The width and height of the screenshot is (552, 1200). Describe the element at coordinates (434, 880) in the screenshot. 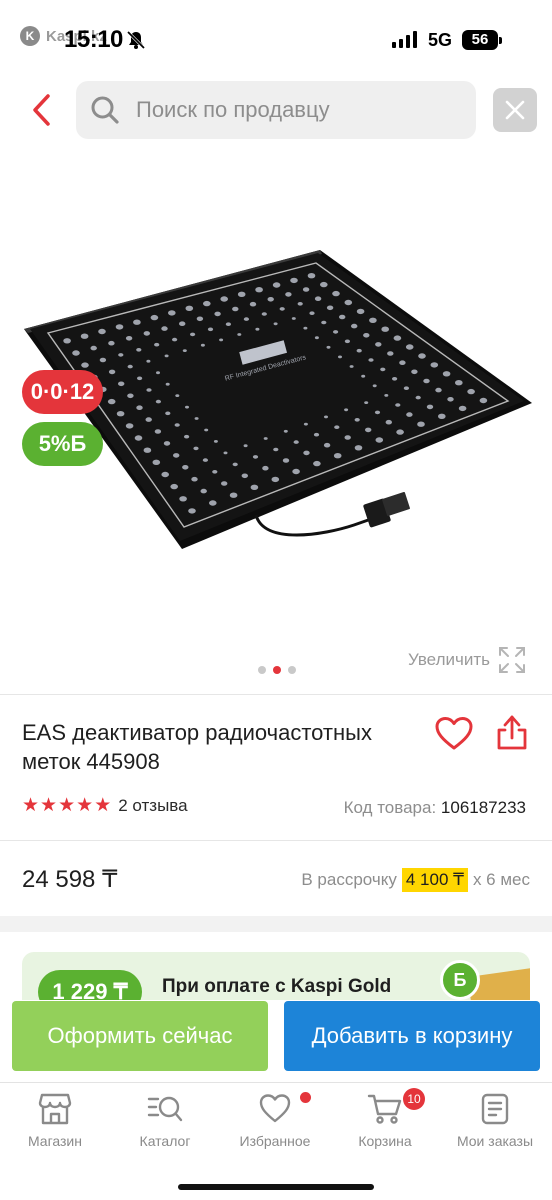

I see `installment-amount: 4 100 ₸` at that location.